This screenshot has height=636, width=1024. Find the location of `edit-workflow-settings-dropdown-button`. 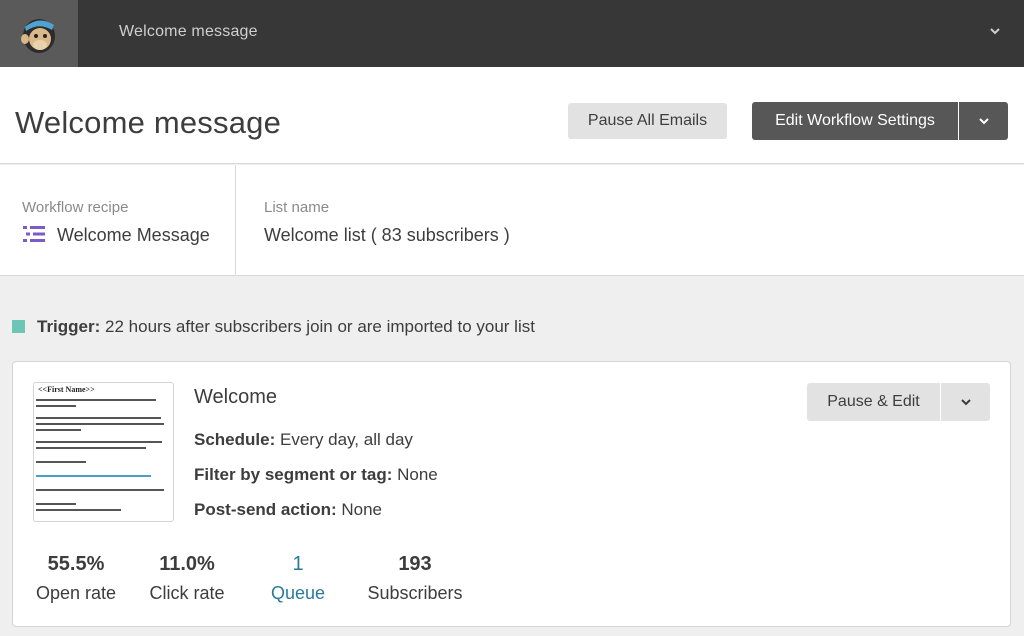

edit-workflow-settings-dropdown-button is located at coordinates (983, 121).